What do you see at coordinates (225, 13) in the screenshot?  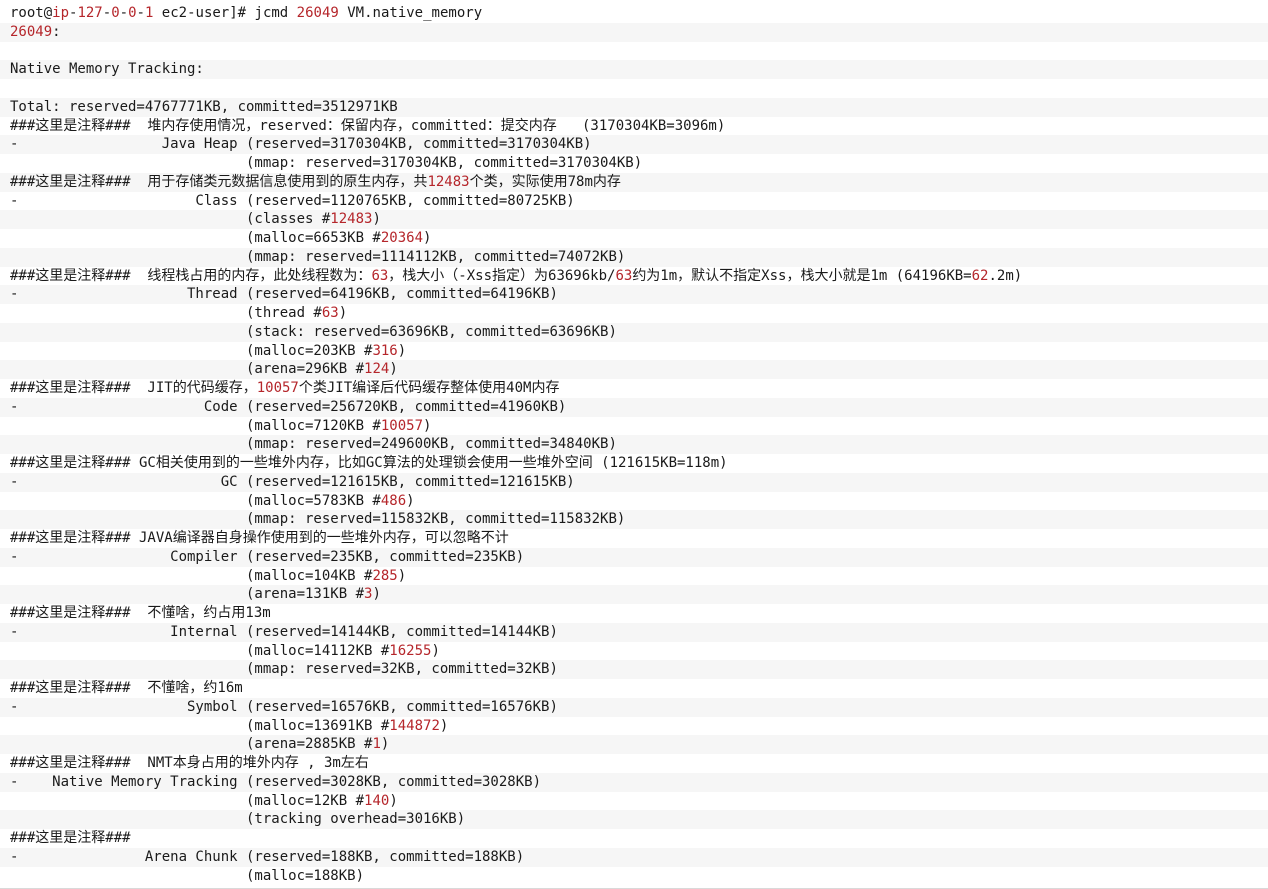 I see `output-text: ec2-user]# jcmd` at bounding box center [225, 13].